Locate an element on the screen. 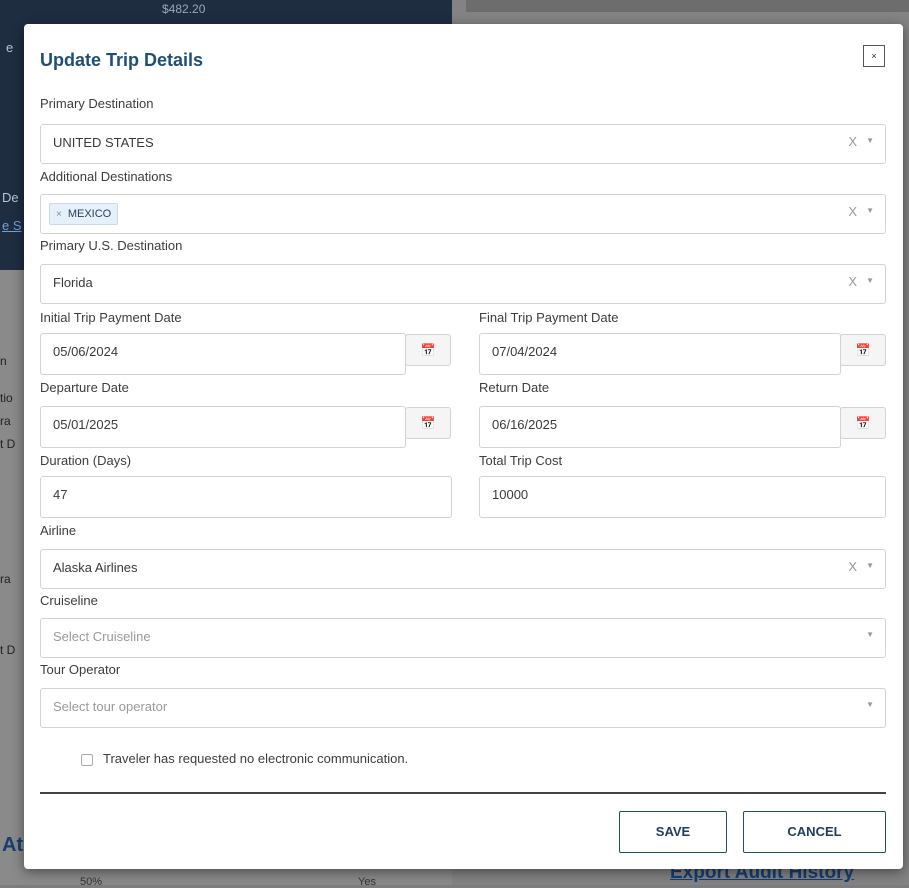 The height and width of the screenshot is (888, 909). return-date-value: 06/16/2025 is located at coordinates (525, 424).